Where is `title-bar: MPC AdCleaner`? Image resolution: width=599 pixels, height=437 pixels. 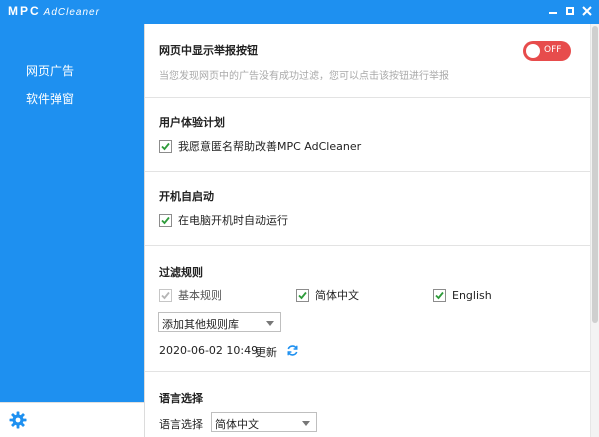 title-bar: MPC AdCleaner is located at coordinates (299, 12).